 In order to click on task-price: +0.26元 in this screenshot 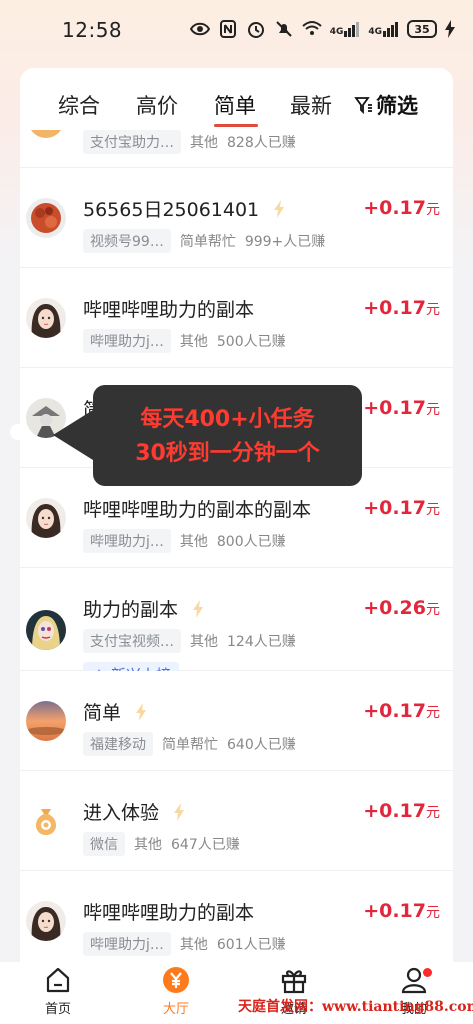, I will do `click(401, 608)`.